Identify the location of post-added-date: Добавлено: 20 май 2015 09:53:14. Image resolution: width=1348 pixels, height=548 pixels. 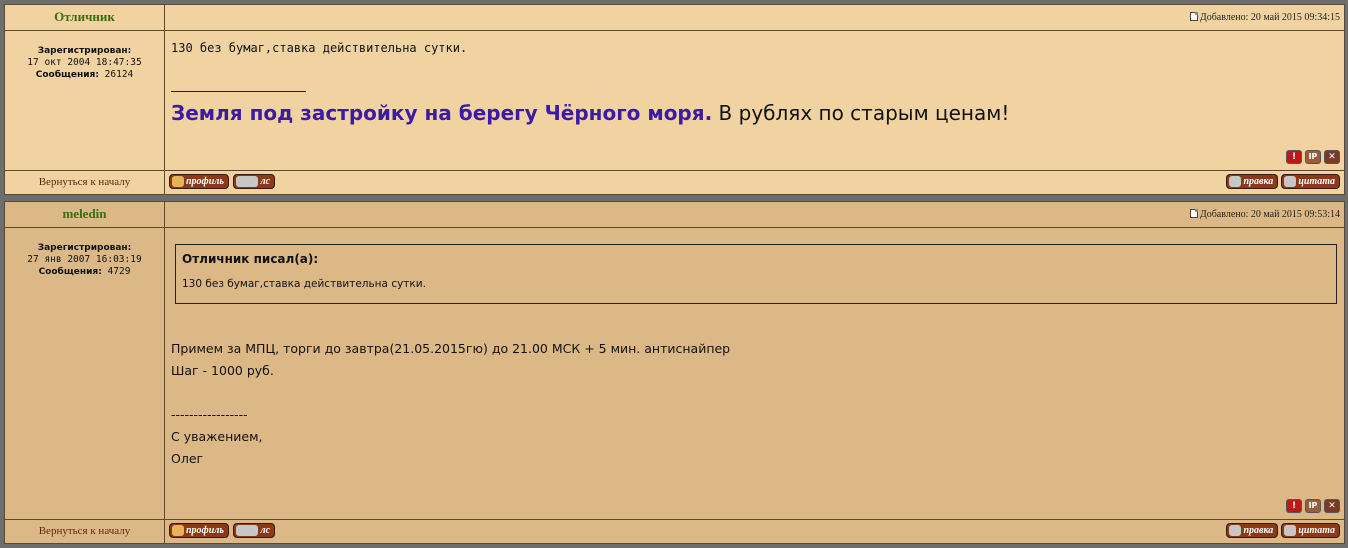
(1269, 214).